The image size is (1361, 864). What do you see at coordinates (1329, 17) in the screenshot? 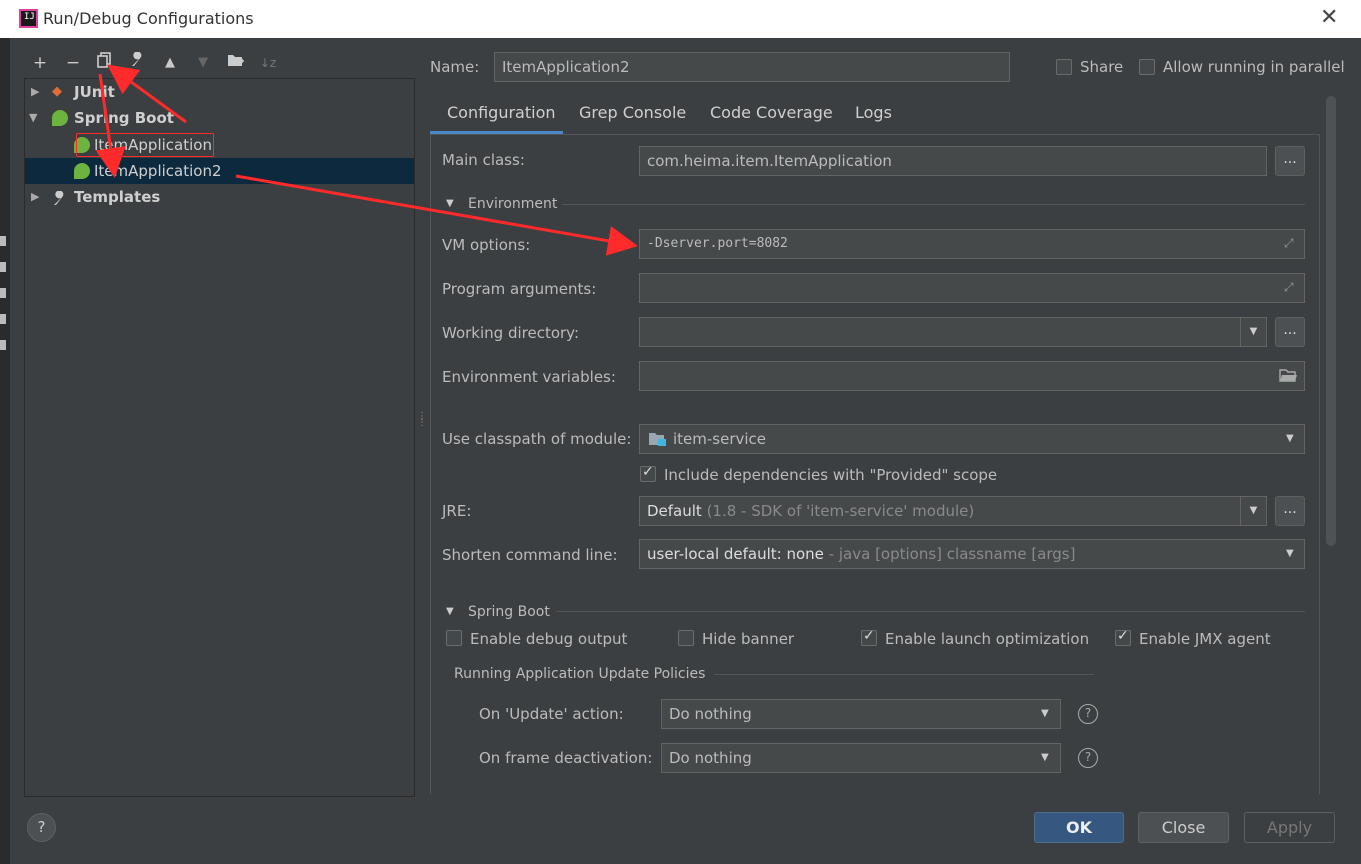
I see `close-window-icon: ✕` at bounding box center [1329, 17].